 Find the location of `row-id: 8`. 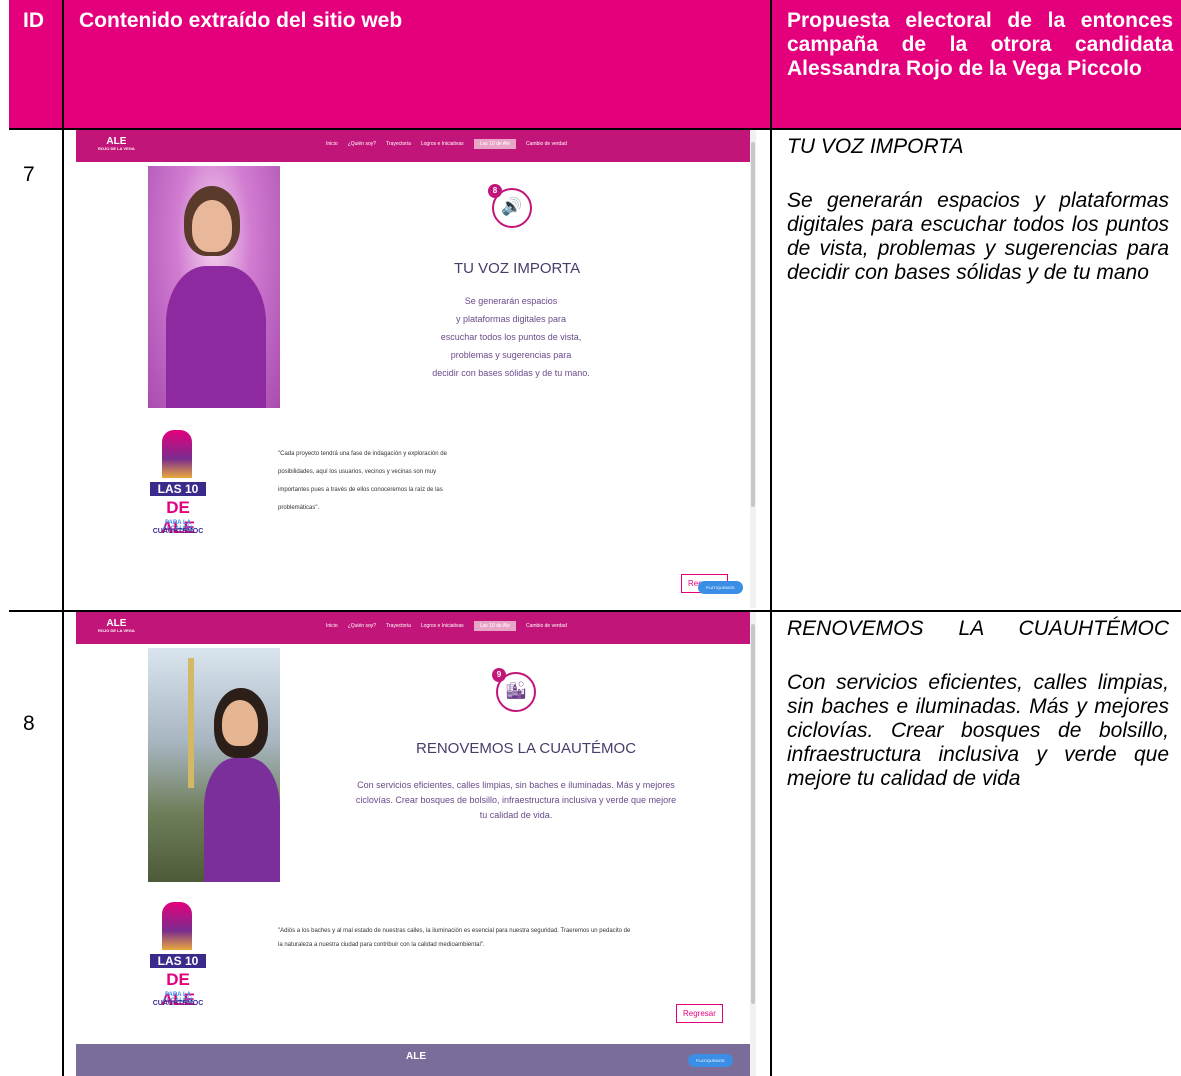

row-id: 8 is located at coordinates (29, 723).